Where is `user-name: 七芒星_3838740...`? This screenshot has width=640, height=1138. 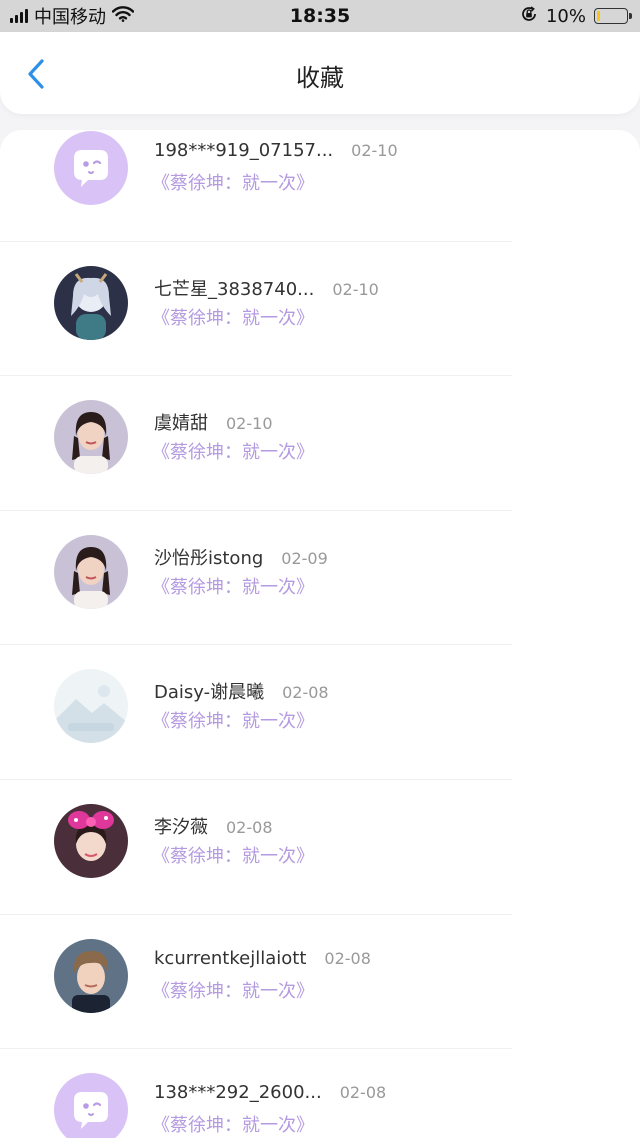 user-name: 七芒星_3838740... is located at coordinates (234, 289).